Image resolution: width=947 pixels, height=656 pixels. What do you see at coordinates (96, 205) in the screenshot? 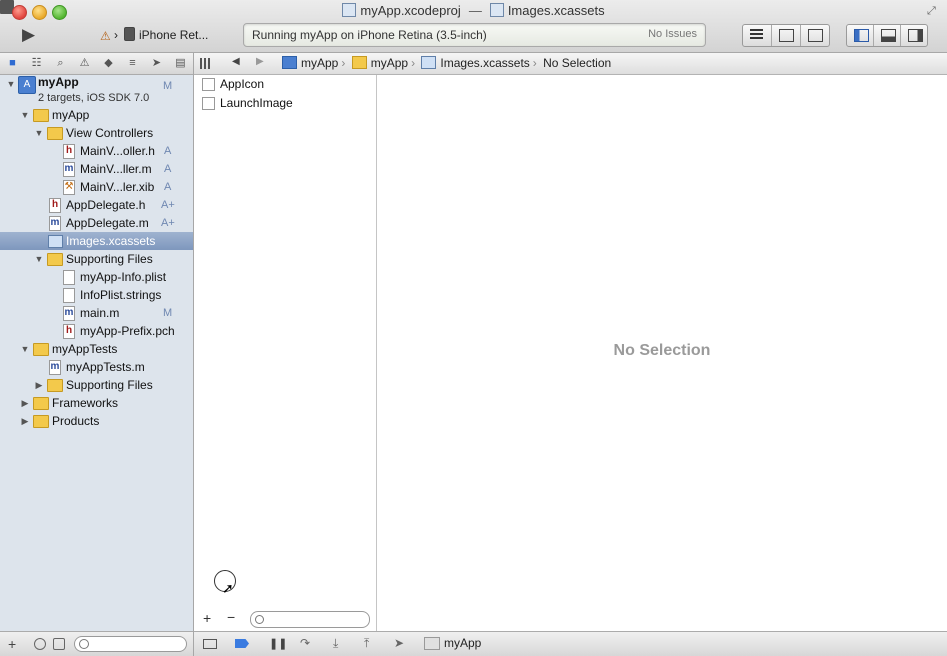
I see `tree-row-file: h AppDelegate.h A+` at bounding box center [96, 205].